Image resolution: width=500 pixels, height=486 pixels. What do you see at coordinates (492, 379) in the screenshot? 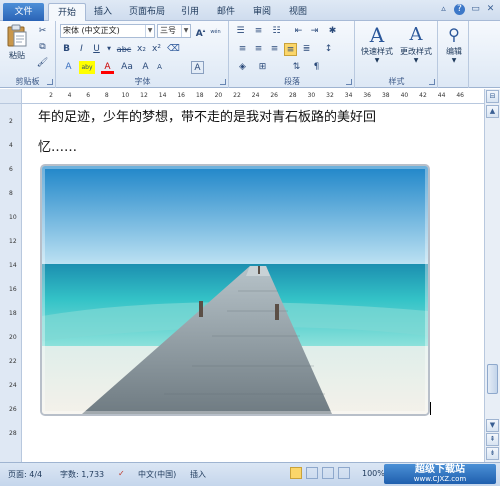
I see `scrollbar-thumb` at bounding box center [492, 379].